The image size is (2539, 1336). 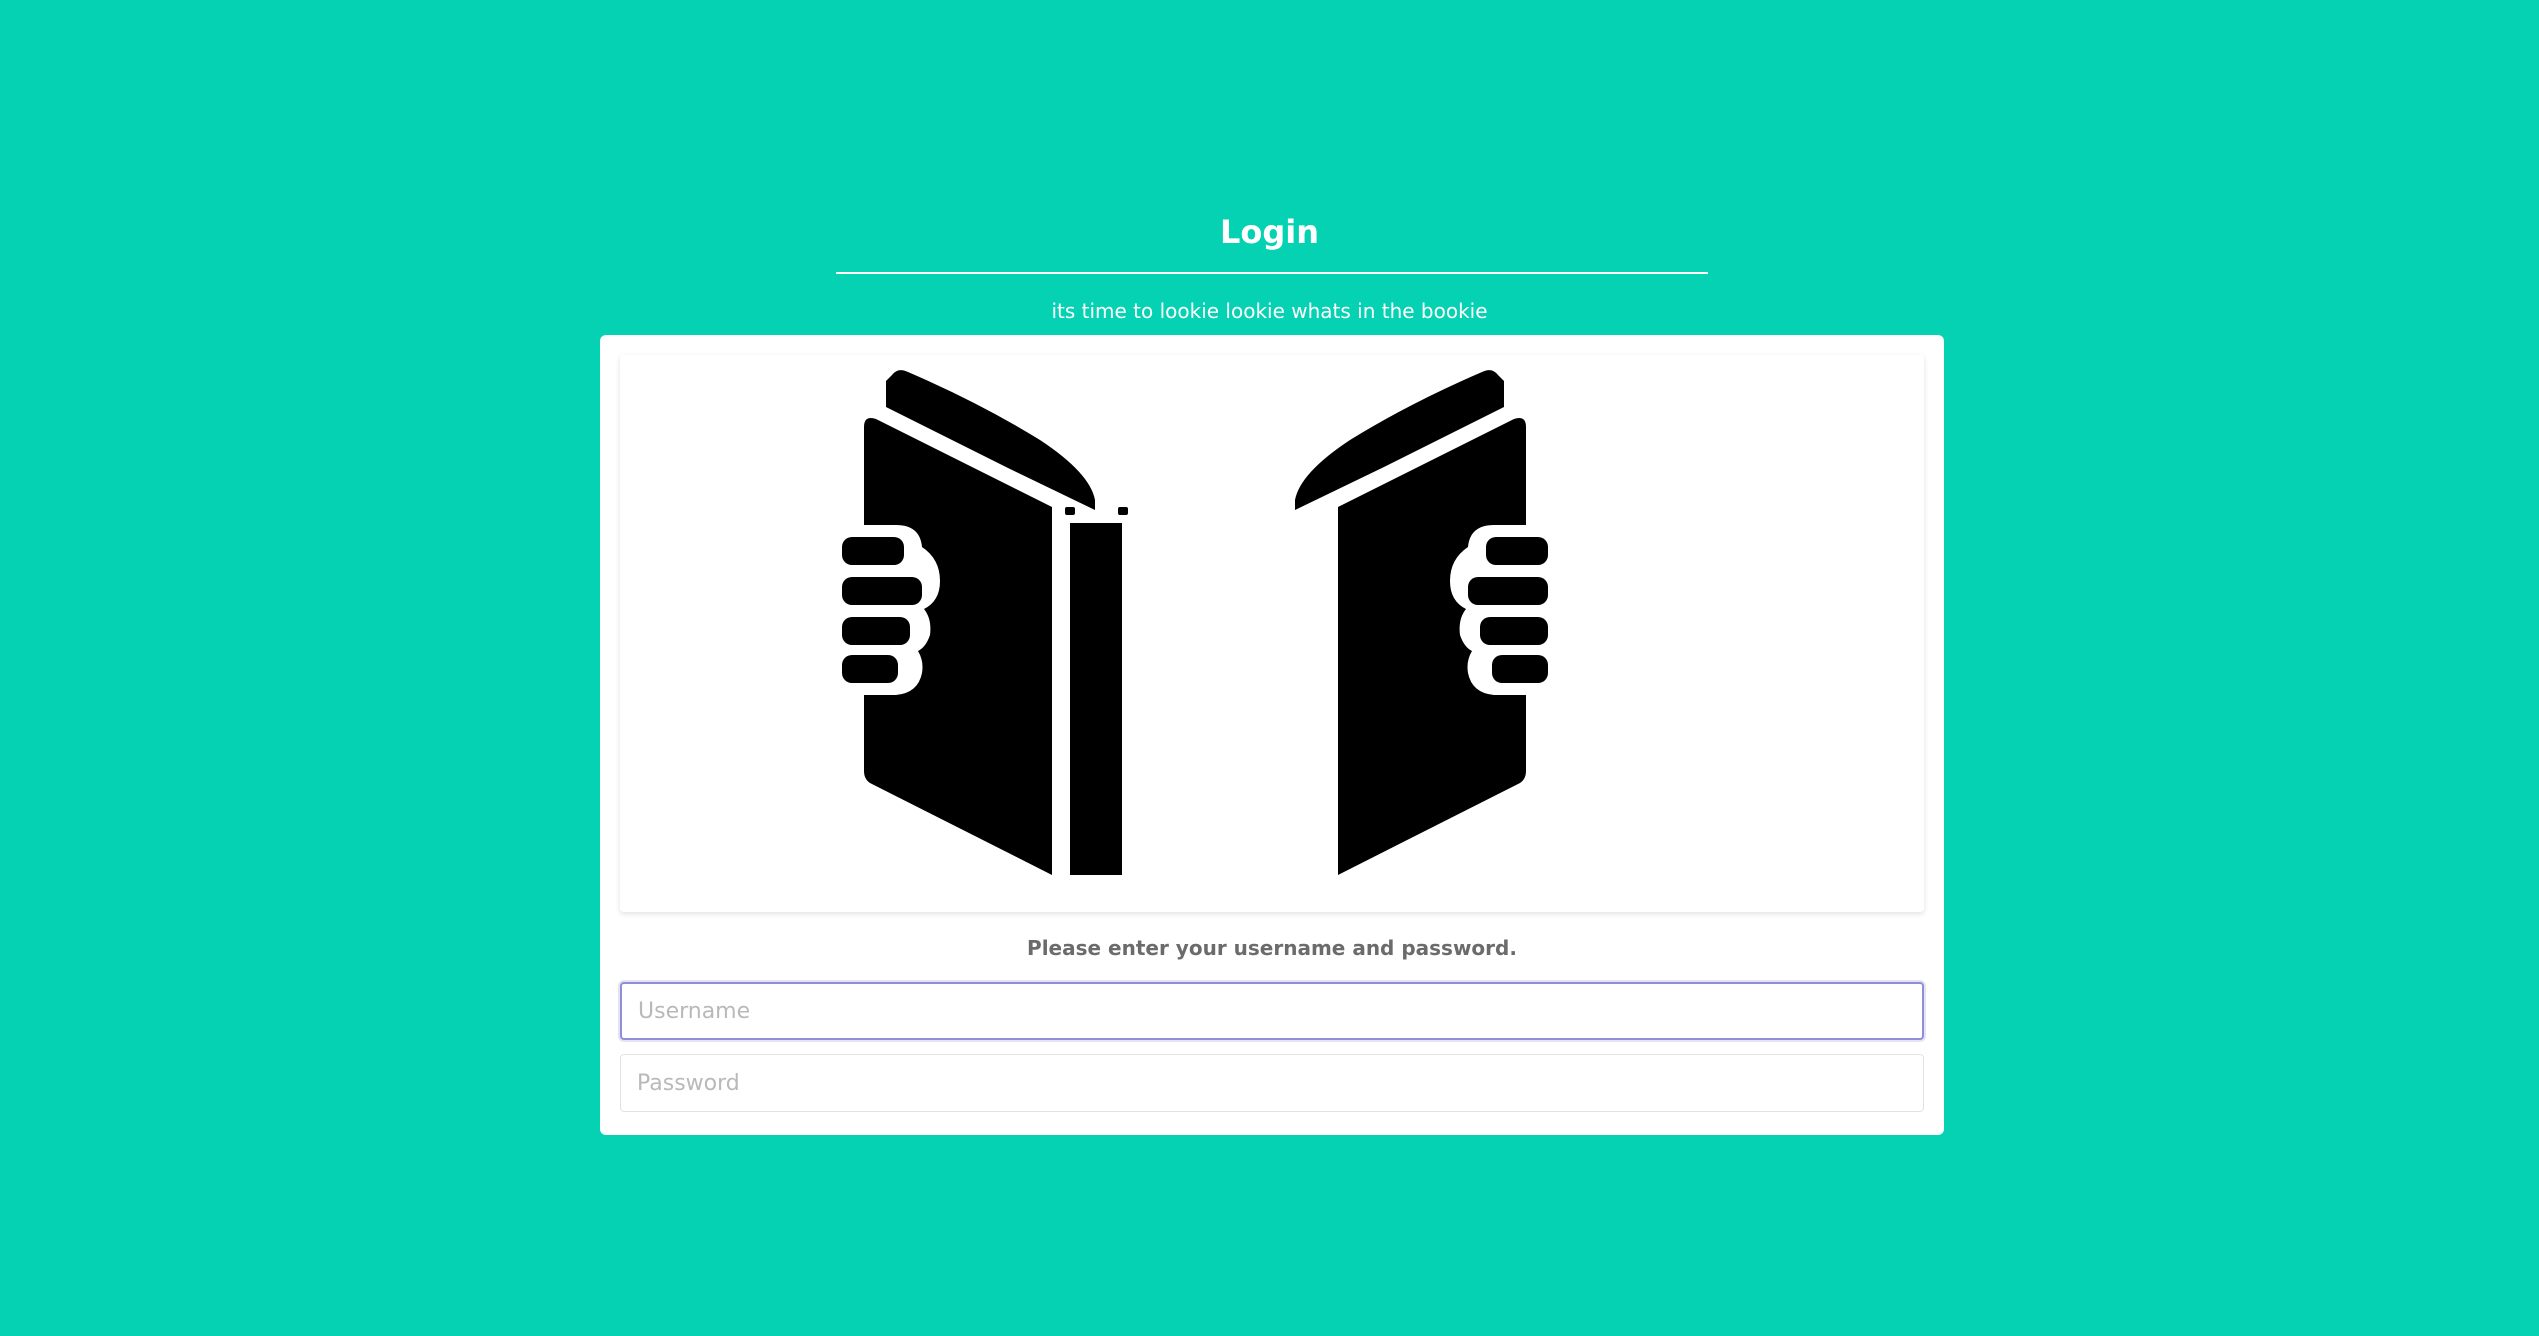 What do you see at coordinates (1269, 232) in the screenshot?
I see `page-title: Login` at bounding box center [1269, 232].